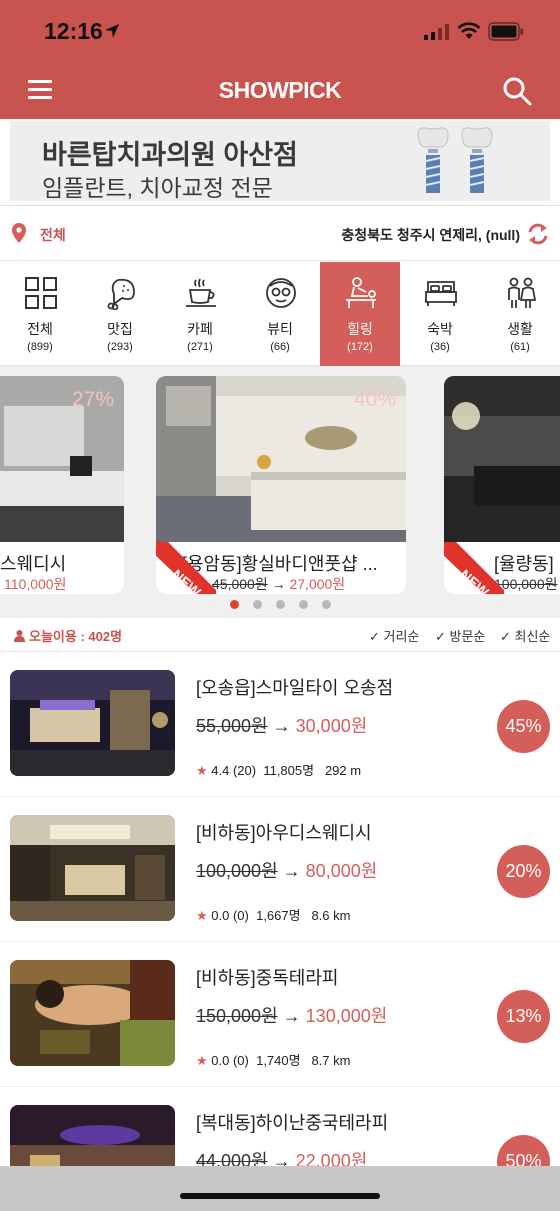 The width and height of the screenshot is (560, 1211). Describe the element at coordinates (361, 292) in the screenshot. I see `massage-icon` at that location.